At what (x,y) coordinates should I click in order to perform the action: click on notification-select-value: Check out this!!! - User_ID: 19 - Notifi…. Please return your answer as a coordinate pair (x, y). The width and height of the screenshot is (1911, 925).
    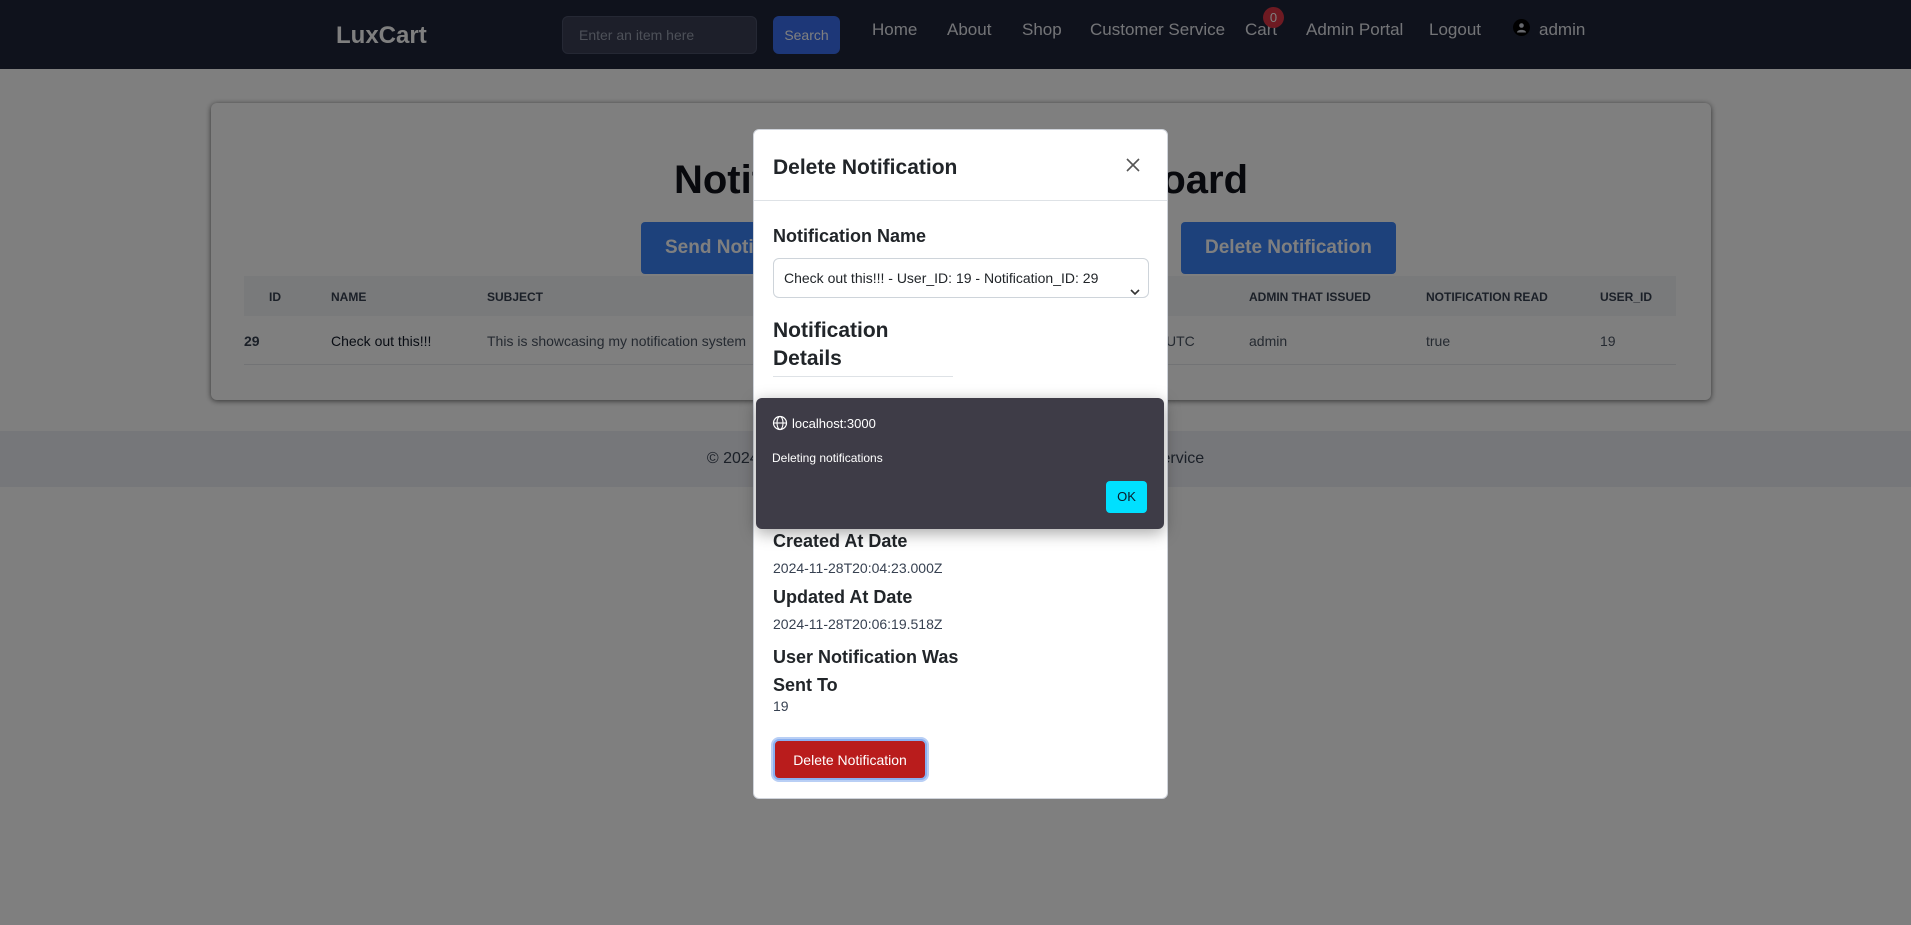
    Looking at the image, I should click on (941, 278).